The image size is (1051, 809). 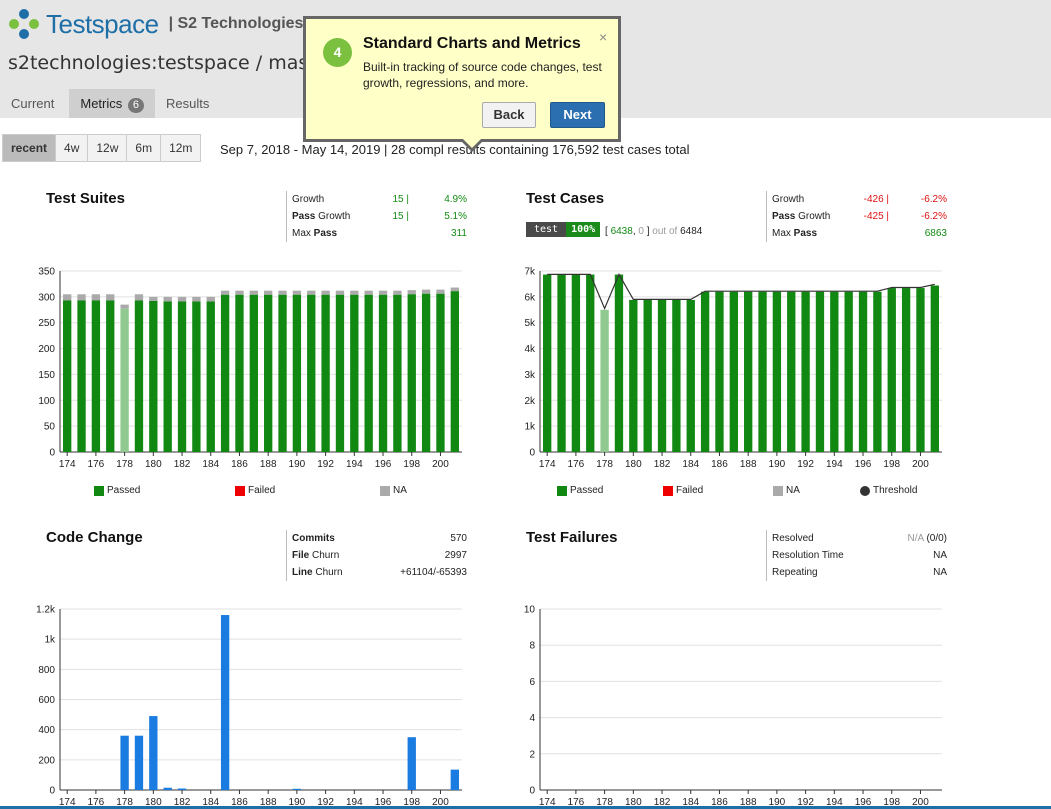 I want to click on metric-row: Commits 570, so click(x=379, y=538).